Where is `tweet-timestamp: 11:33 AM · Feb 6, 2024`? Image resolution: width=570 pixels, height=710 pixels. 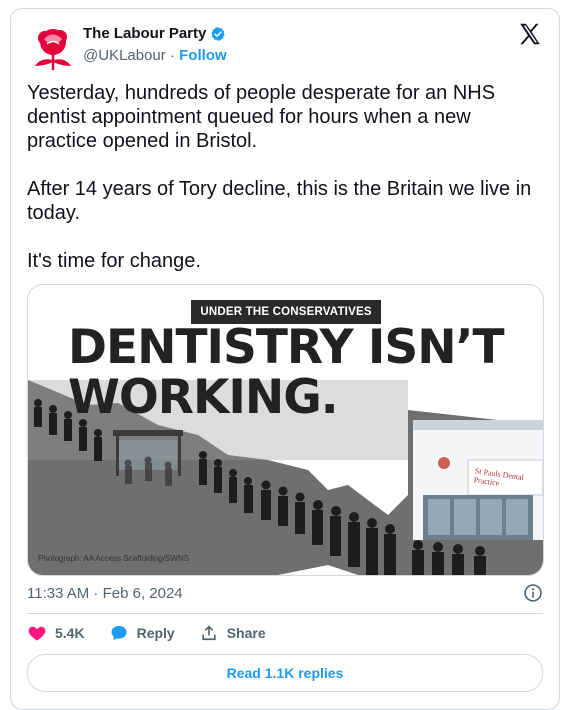
tweet-timestamp: 11:33 AM · Feb 6, 2024 is located at coordinates (105, 593).